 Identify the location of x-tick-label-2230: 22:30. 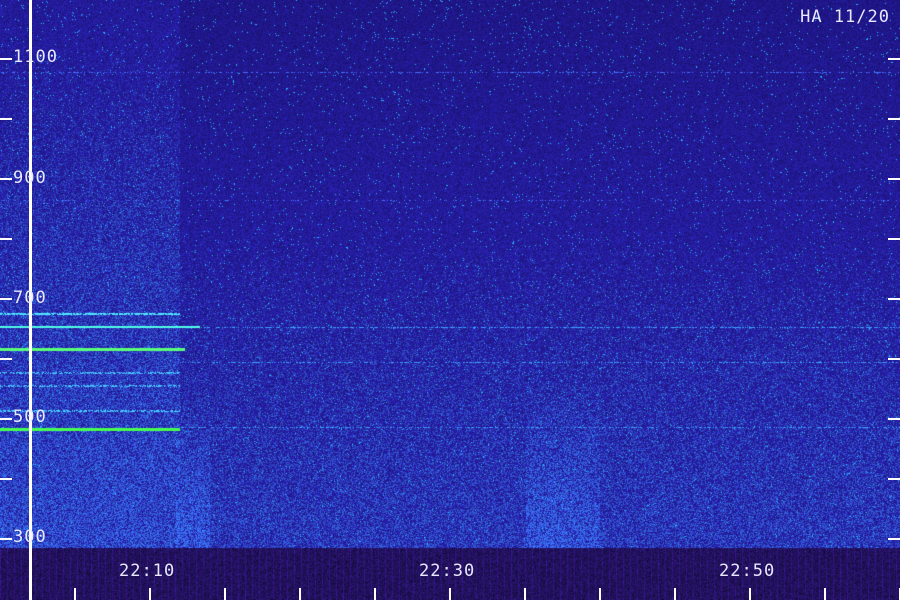
(447, 571).